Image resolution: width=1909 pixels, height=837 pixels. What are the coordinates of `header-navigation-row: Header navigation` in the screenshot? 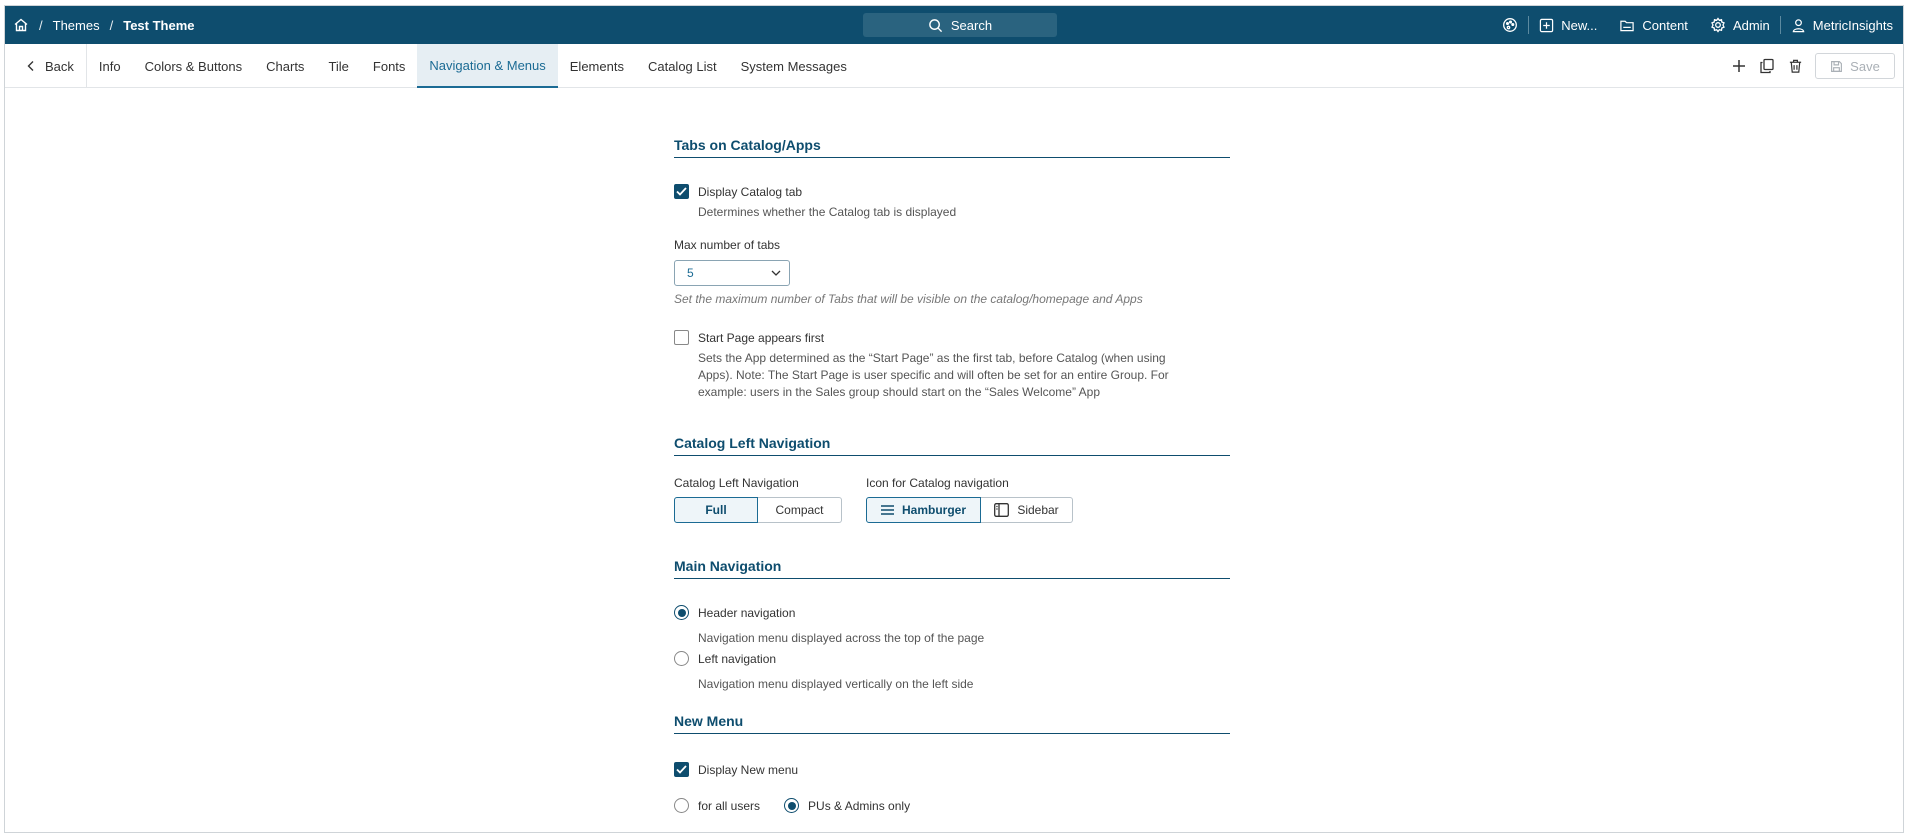 It's located at (734, 612).